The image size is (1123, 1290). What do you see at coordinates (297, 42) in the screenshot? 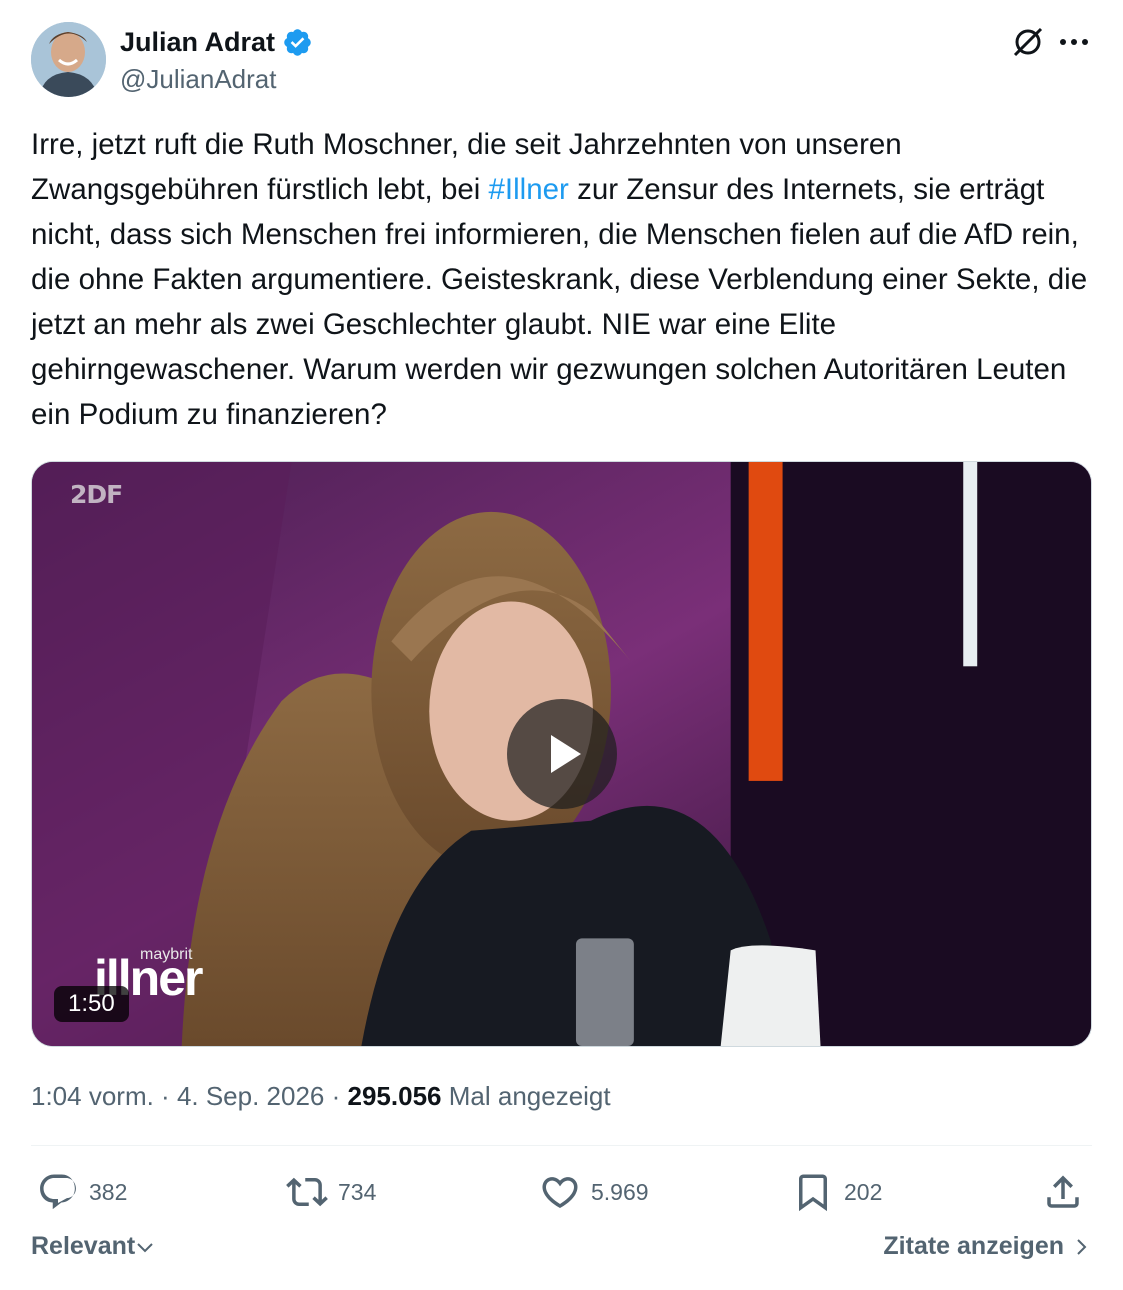
I see `verified-badge-icon` at bounding box center [297, 42].